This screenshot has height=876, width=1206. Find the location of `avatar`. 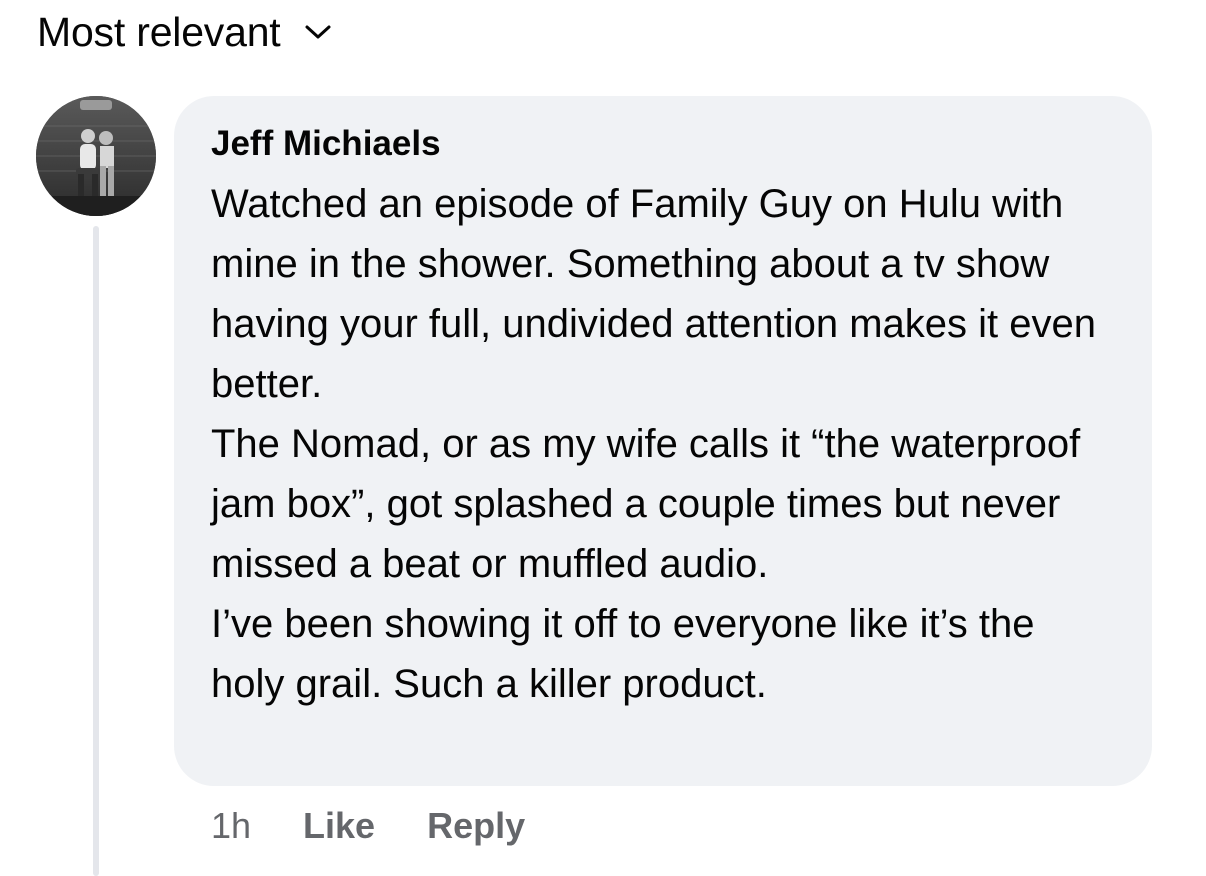

avatar is located at coordinates (96, 156).